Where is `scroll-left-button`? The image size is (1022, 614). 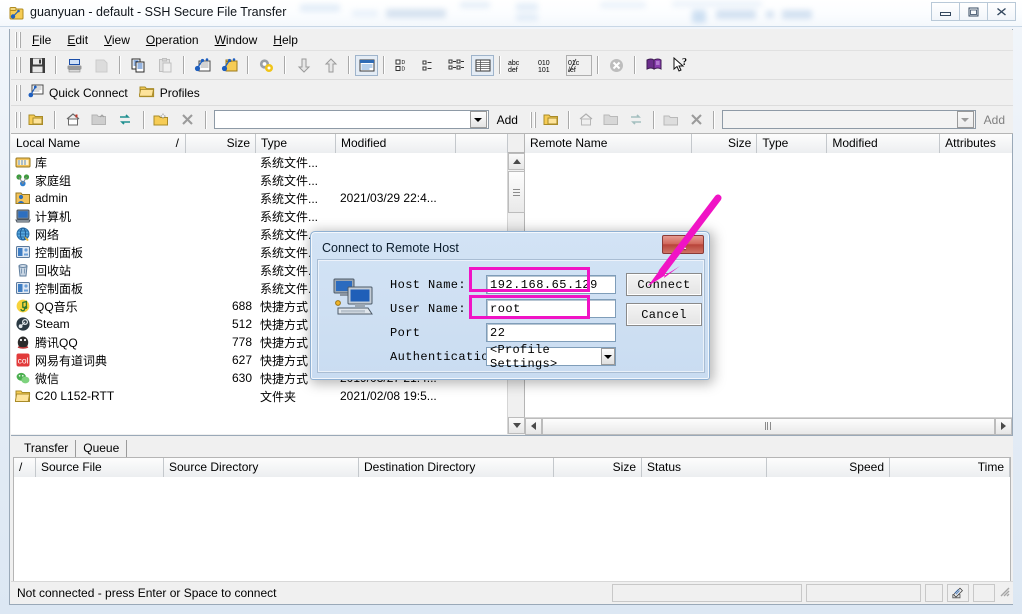 scroll-left-button is located at coordinates (533, 426).